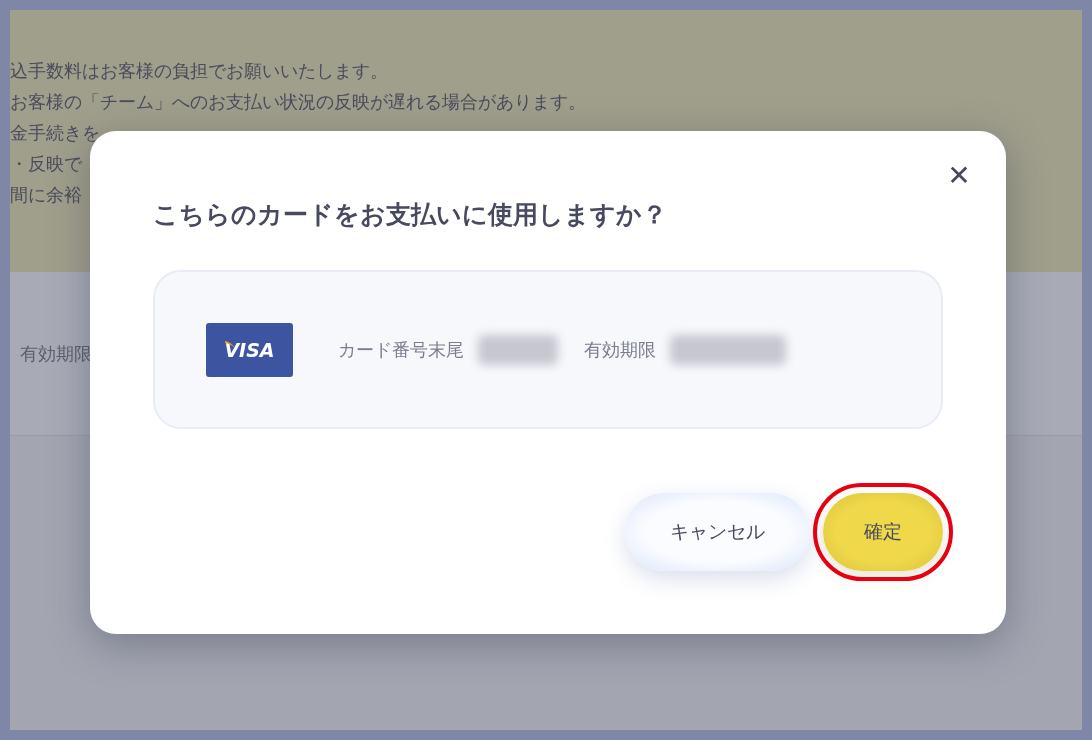  What do you see at coordinates (56, 353) in the screenshot?
I see `row-label: 有効期限` at bounding box center [56, 353].